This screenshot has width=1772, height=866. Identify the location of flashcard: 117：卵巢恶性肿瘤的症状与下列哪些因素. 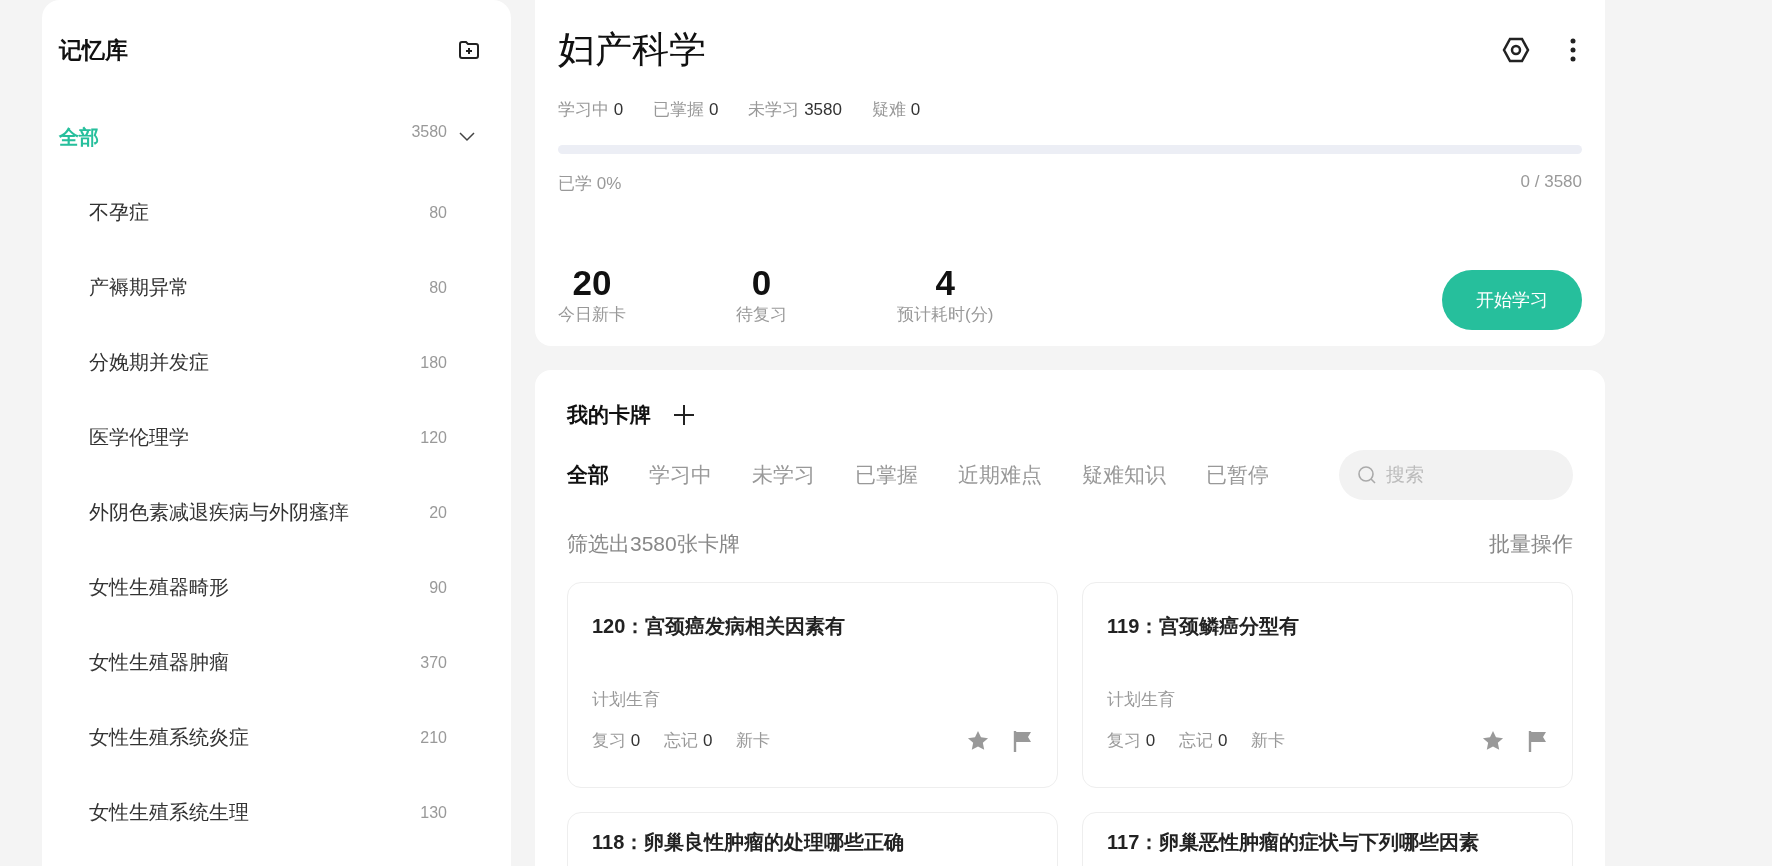
(1327, 839).